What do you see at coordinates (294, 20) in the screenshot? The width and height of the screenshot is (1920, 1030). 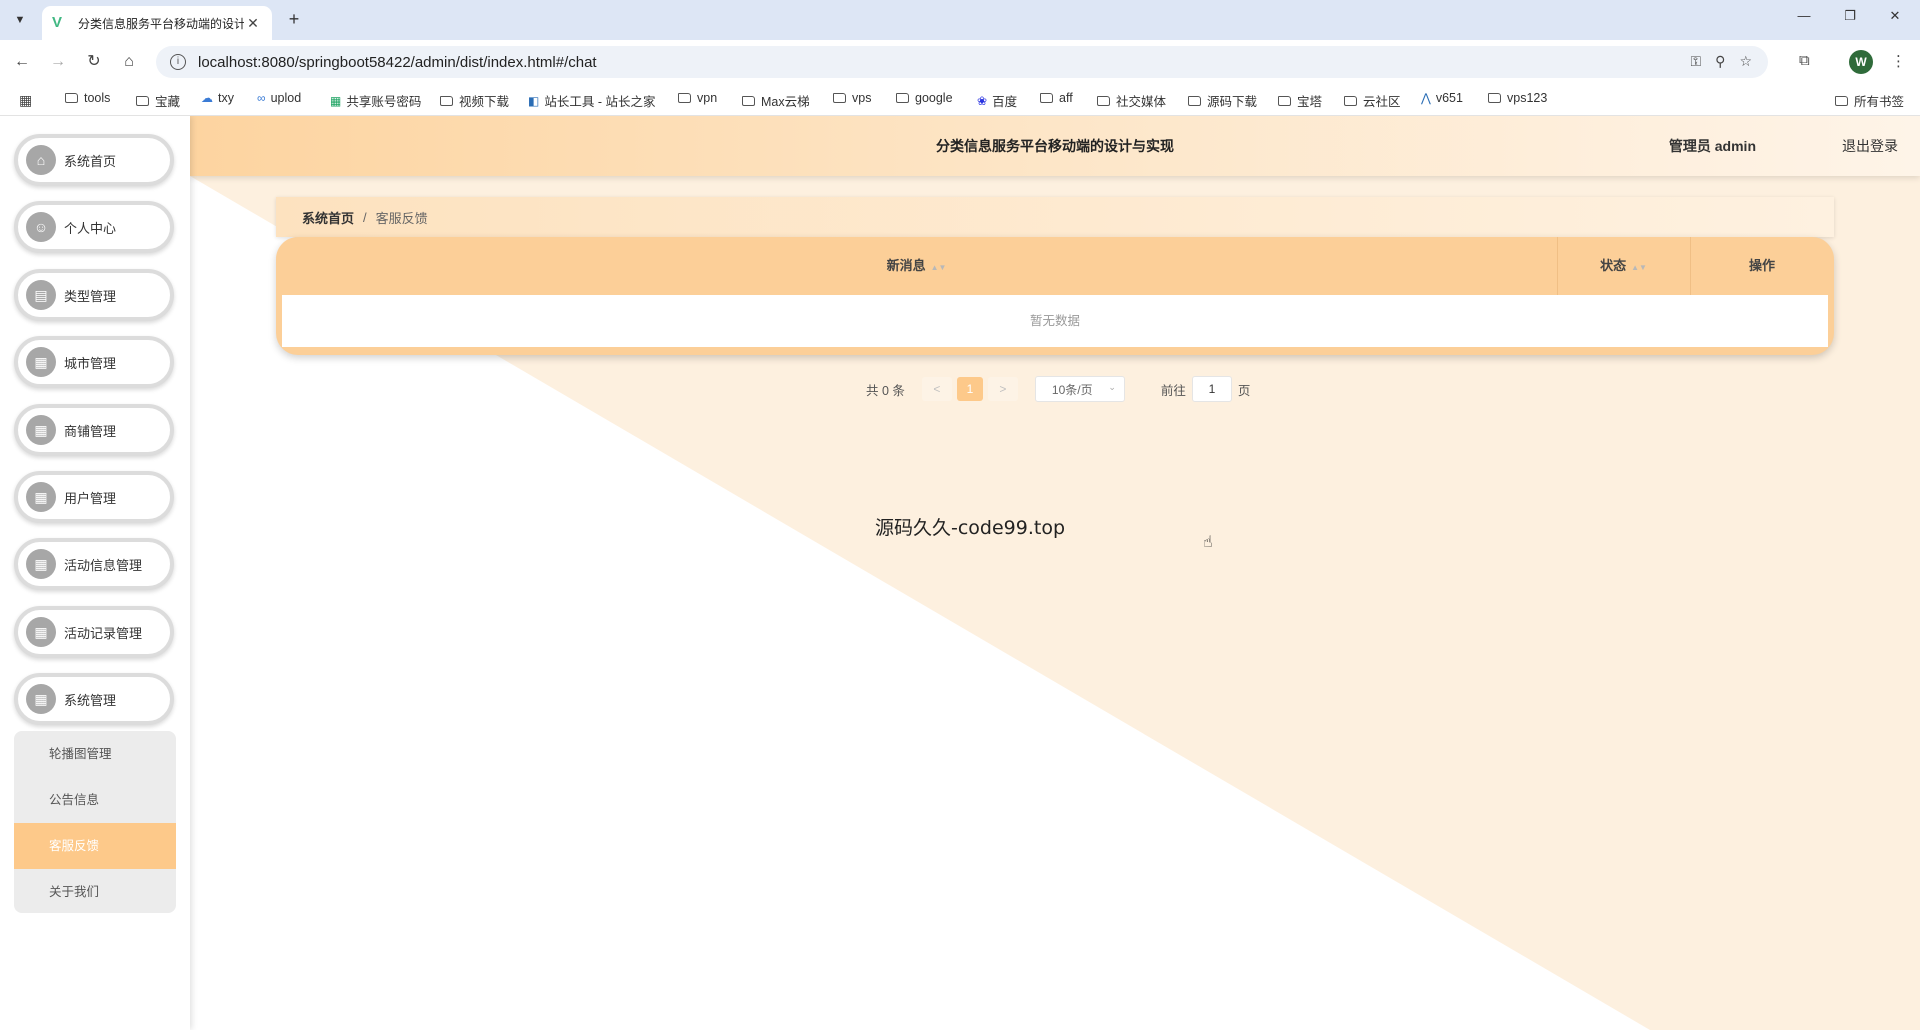 I see `new-tab-plus-icon: +` at bounding box center [294, 20].